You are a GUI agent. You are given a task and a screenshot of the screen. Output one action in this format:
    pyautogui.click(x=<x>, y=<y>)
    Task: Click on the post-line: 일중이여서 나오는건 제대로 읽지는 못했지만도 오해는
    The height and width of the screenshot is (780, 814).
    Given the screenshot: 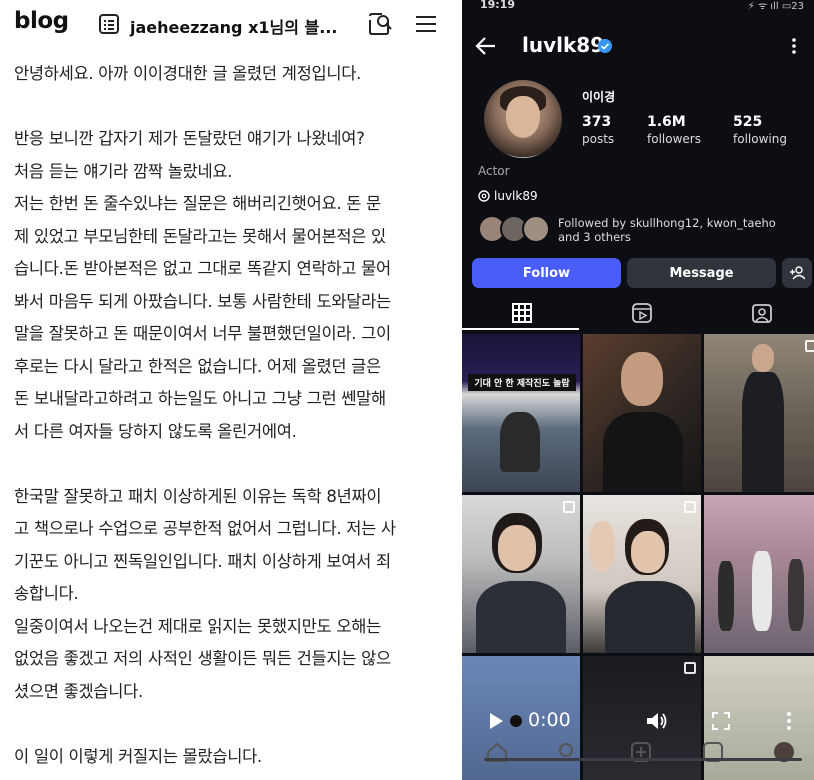 What is the action you would take?
    pyautogui.click(x=197, y=626)
    